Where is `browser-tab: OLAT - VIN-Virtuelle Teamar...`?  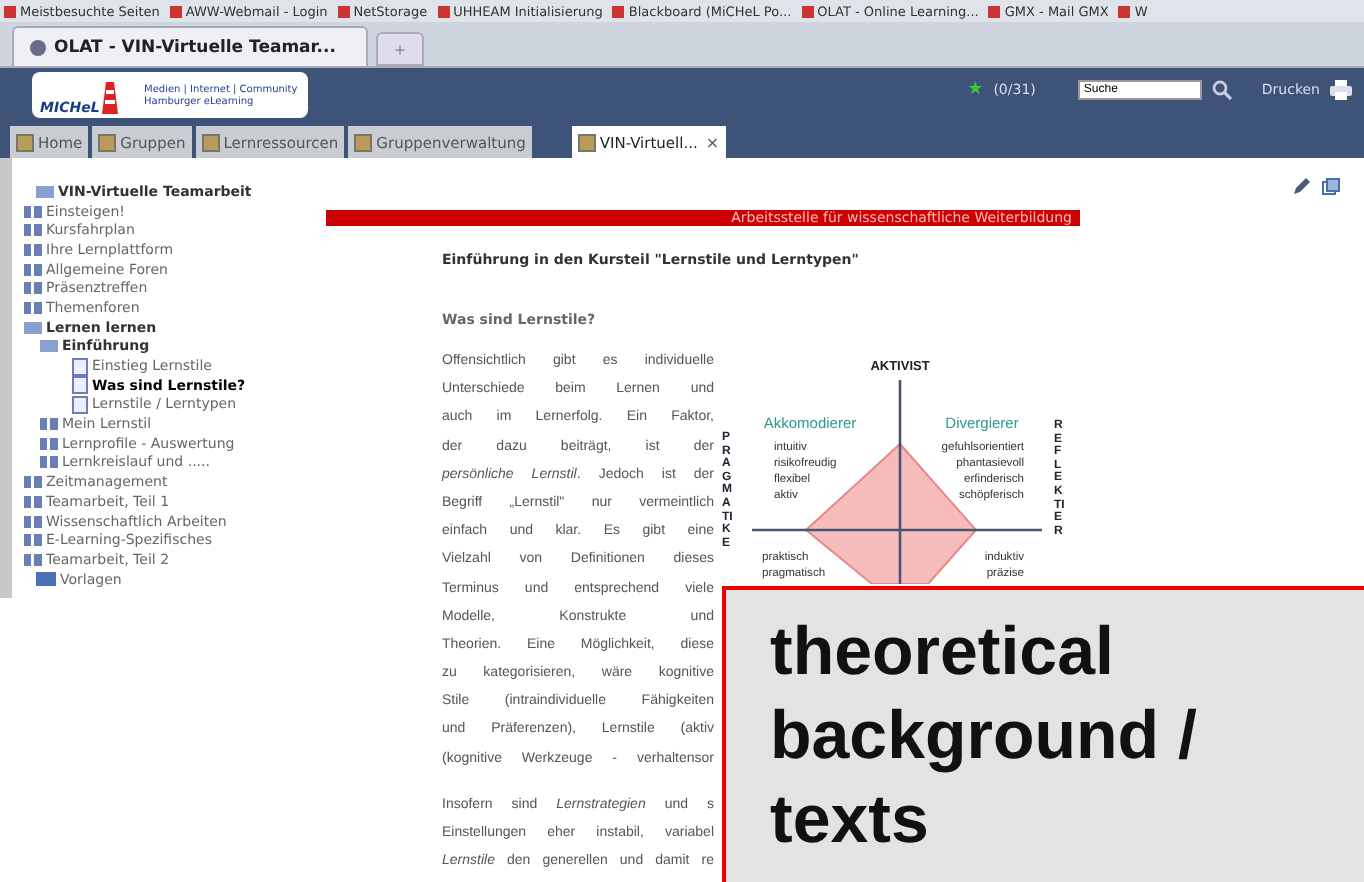
browser-tab: OLAT - VIN-Virtuelle Teamar... is located at coordinates (190, 46).